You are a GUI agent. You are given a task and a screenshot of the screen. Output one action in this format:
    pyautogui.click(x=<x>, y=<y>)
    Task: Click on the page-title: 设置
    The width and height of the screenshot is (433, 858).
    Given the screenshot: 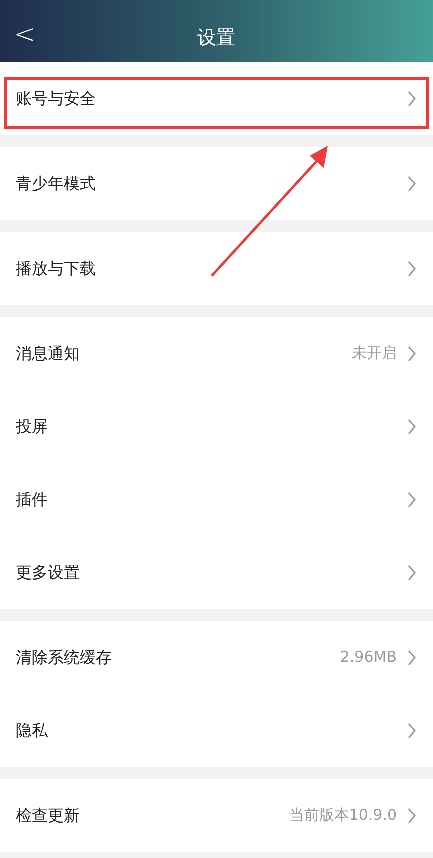 What is the action you would take?
    pyautogui.click(x=217, y=38)
    